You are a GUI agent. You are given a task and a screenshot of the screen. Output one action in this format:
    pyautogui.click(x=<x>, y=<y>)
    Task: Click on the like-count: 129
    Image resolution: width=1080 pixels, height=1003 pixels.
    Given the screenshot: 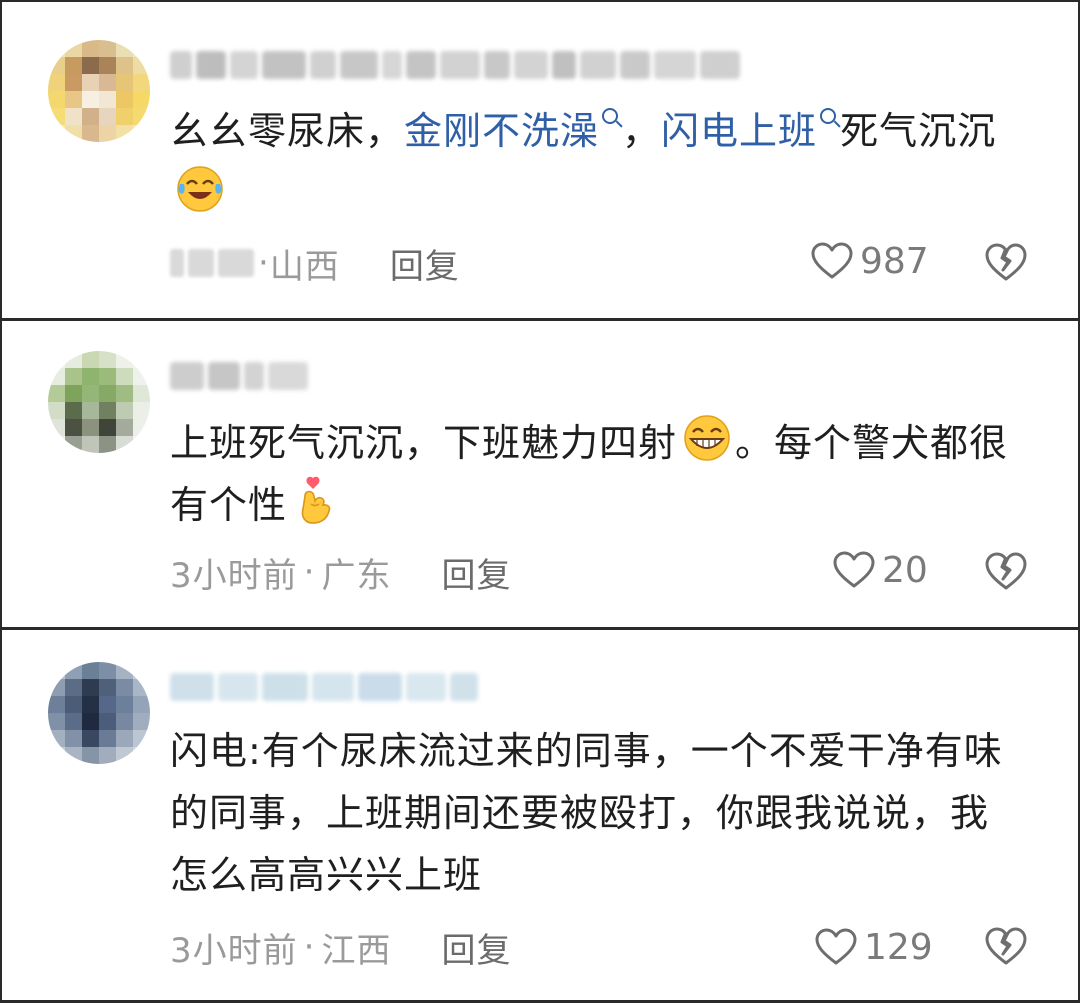 What is the action you would take?
    pyautogui.click(x=898, y=947)
    